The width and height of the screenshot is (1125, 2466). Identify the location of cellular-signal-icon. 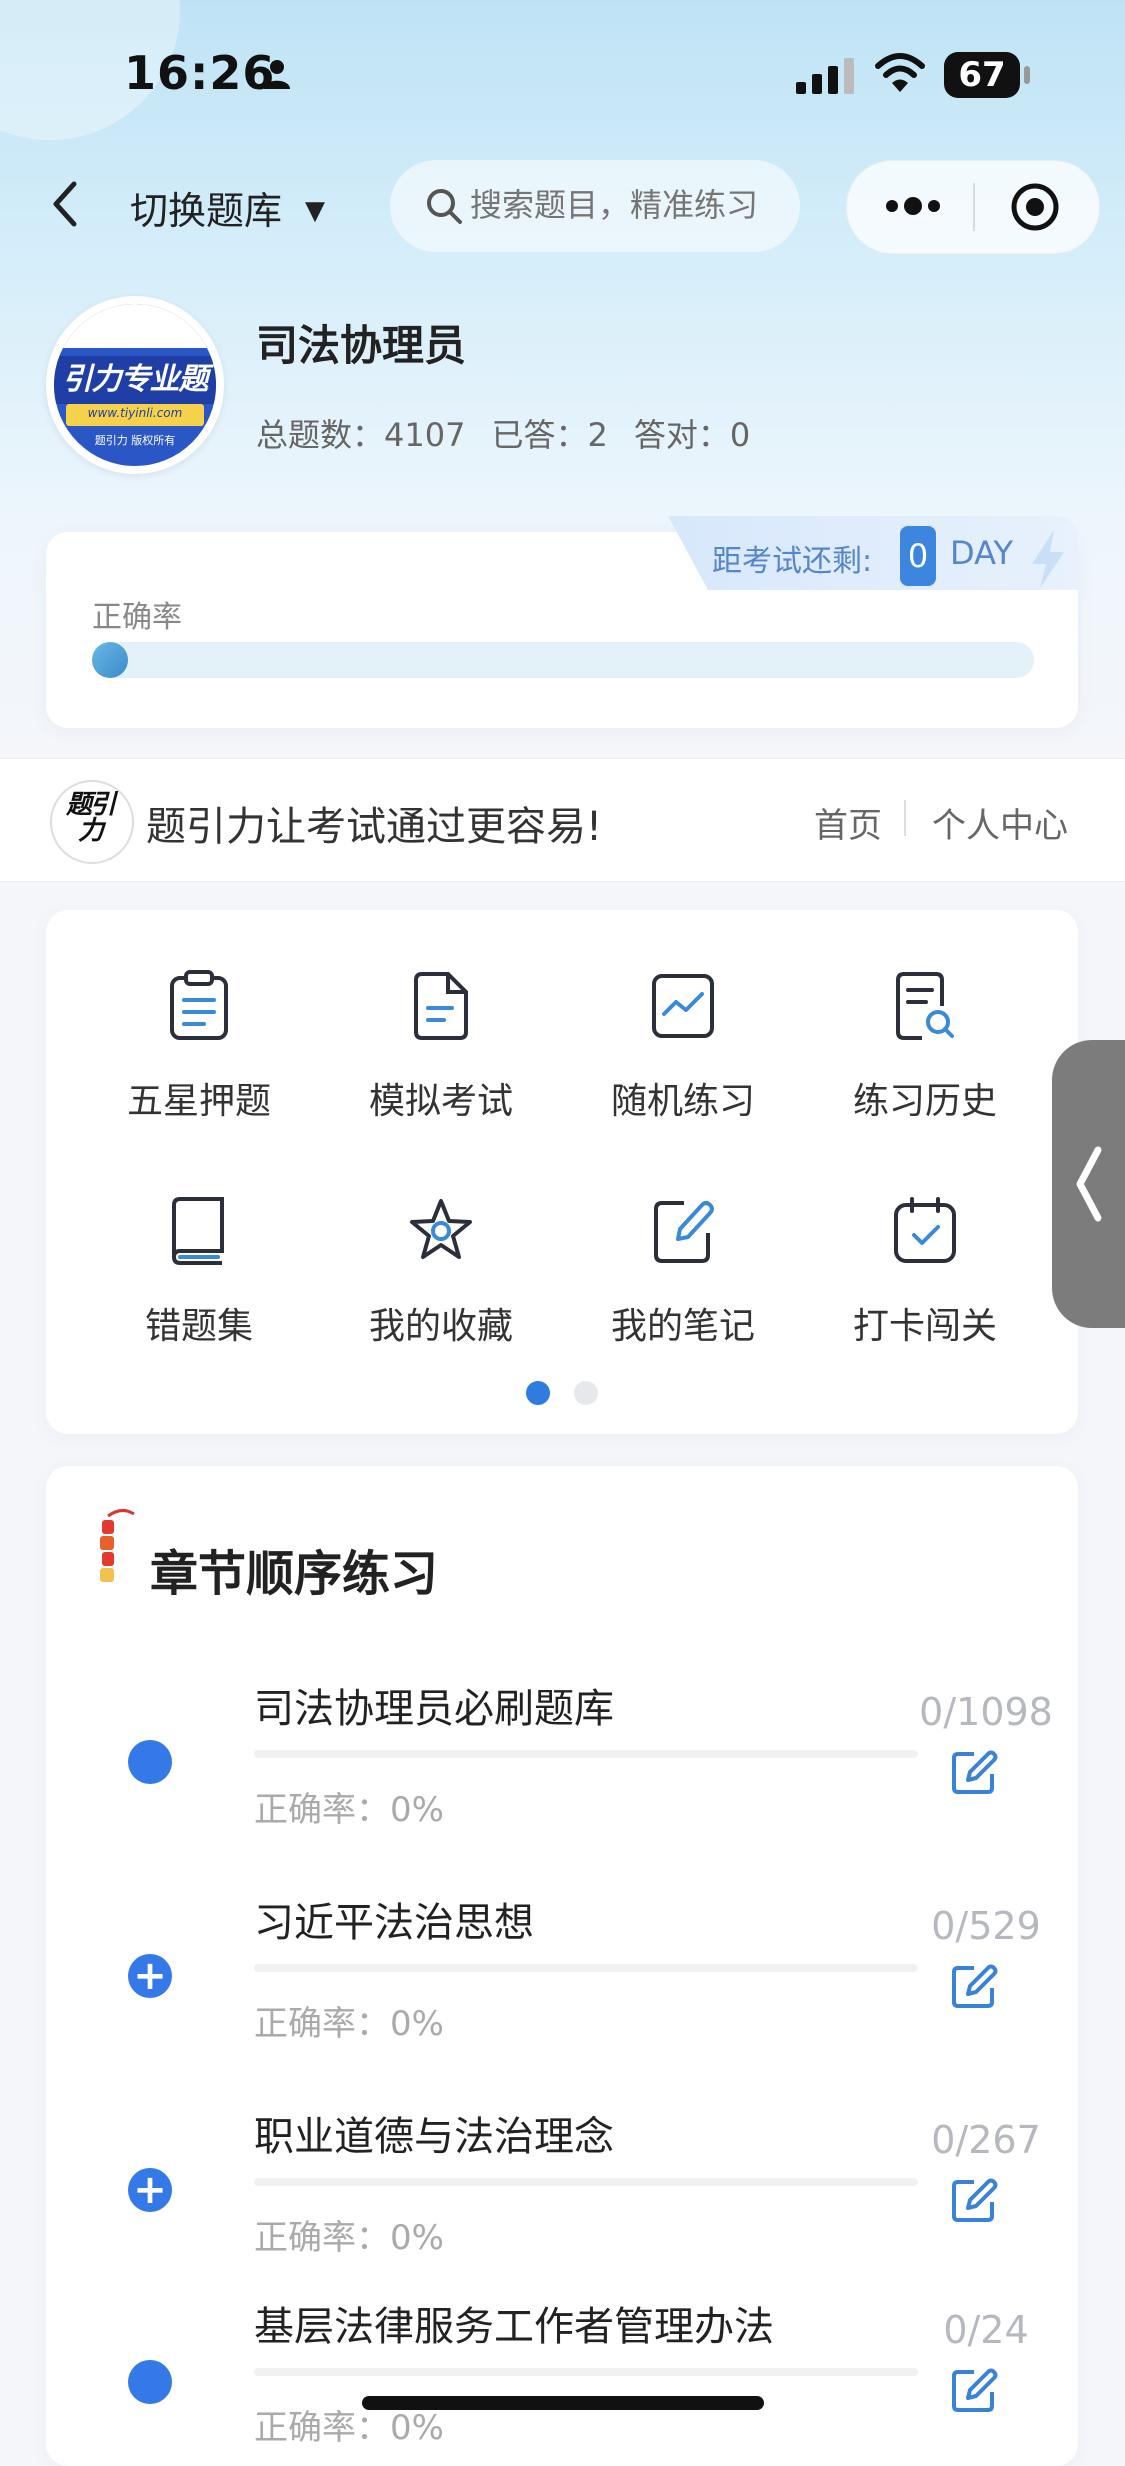
(825, 76).